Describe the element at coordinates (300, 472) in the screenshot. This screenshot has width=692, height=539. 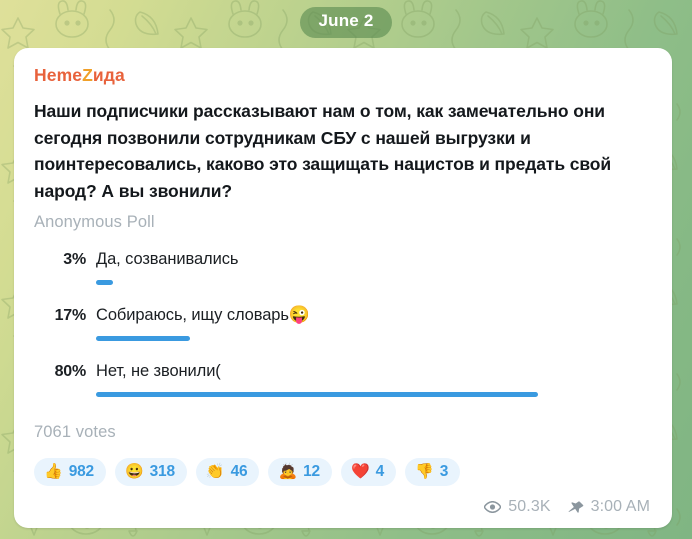
I see `reaction-chip: 🙇 12` at that location.